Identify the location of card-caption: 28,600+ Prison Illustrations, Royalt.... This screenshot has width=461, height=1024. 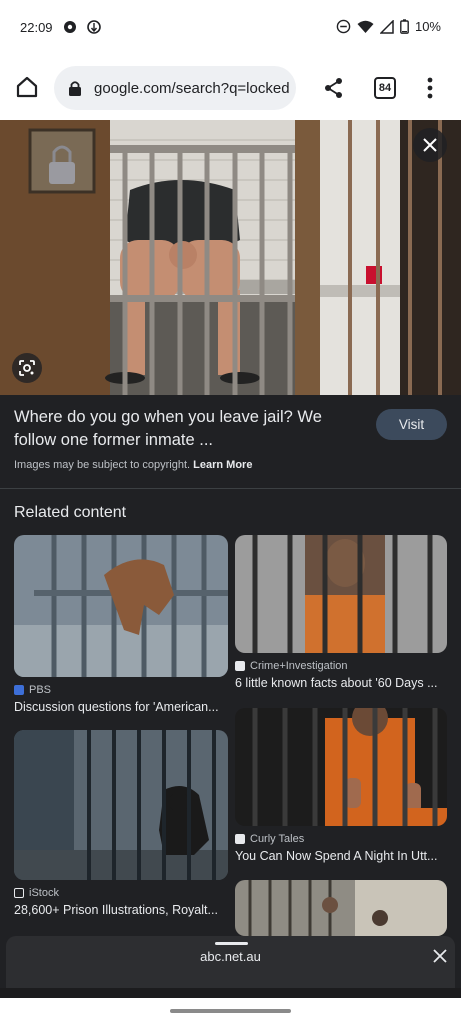
(116, 910).